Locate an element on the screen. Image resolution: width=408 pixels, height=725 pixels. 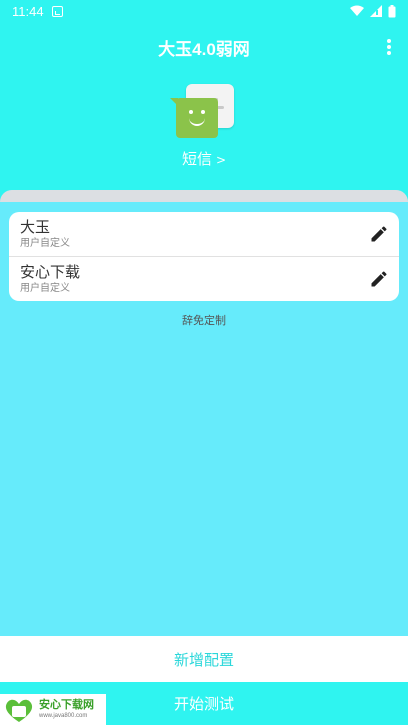
target-app-selector: 短信 > is located at coordinates (204, 158).